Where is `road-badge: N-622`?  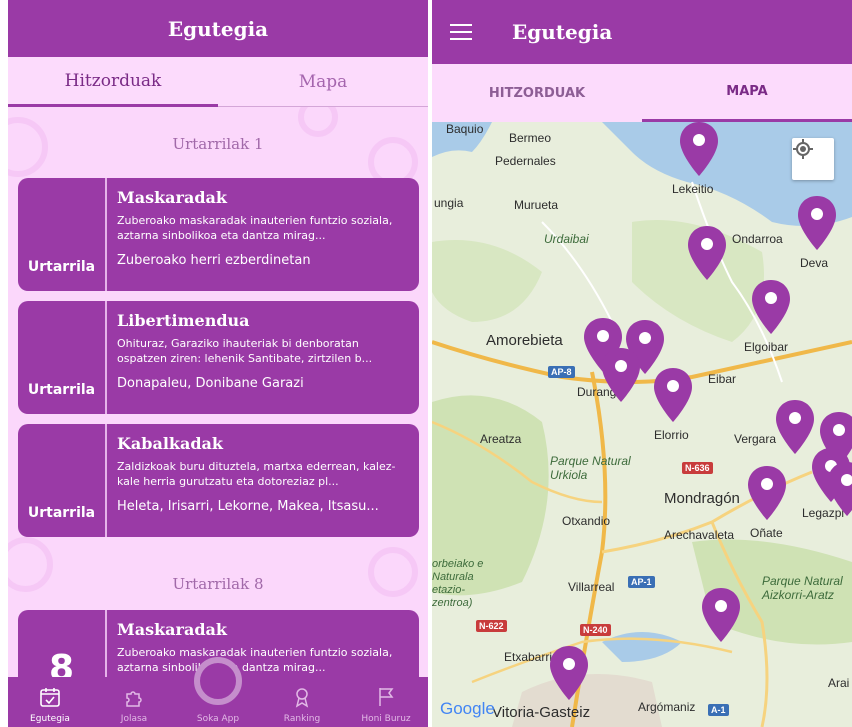 road-badge: N-622 is located at coordinates (491, 626).